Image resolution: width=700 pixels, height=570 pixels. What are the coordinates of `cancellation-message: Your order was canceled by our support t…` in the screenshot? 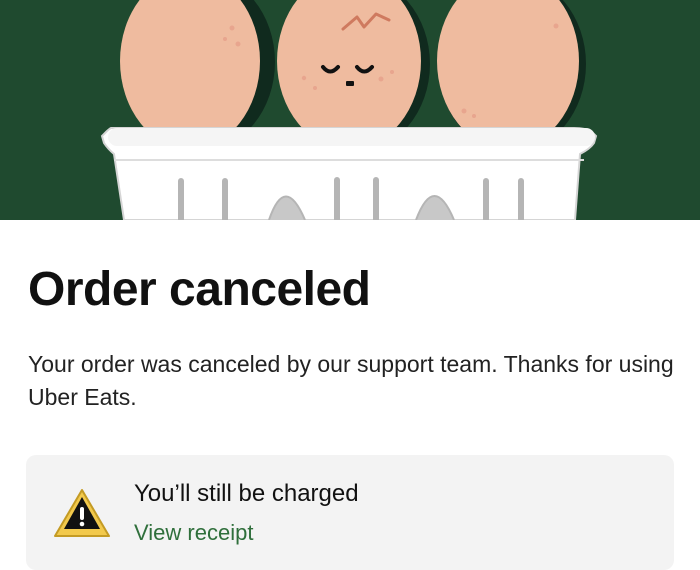 It's located at (351, 381).